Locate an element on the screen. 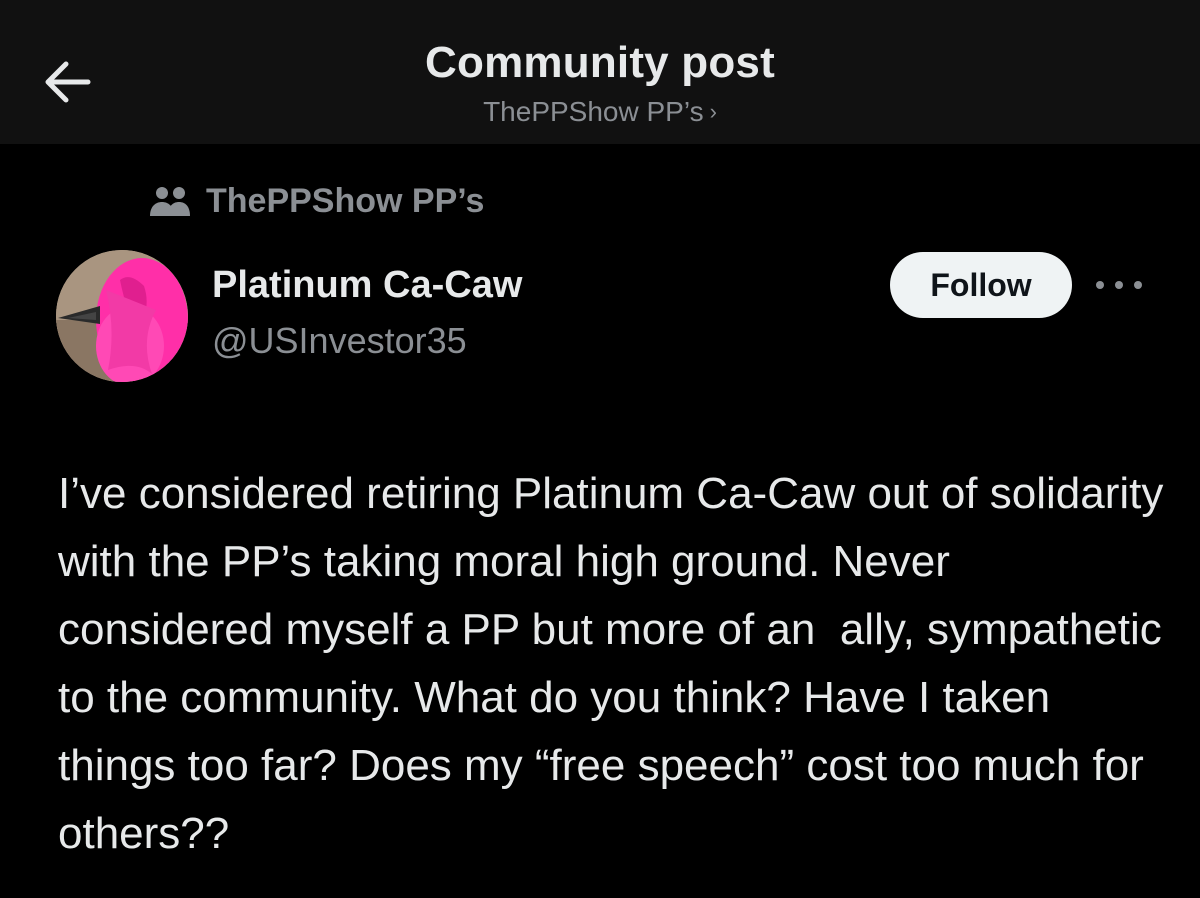 The width and height of the screenshot is (1200, 898). page-title: Community post is located at coordinates (600, 62).